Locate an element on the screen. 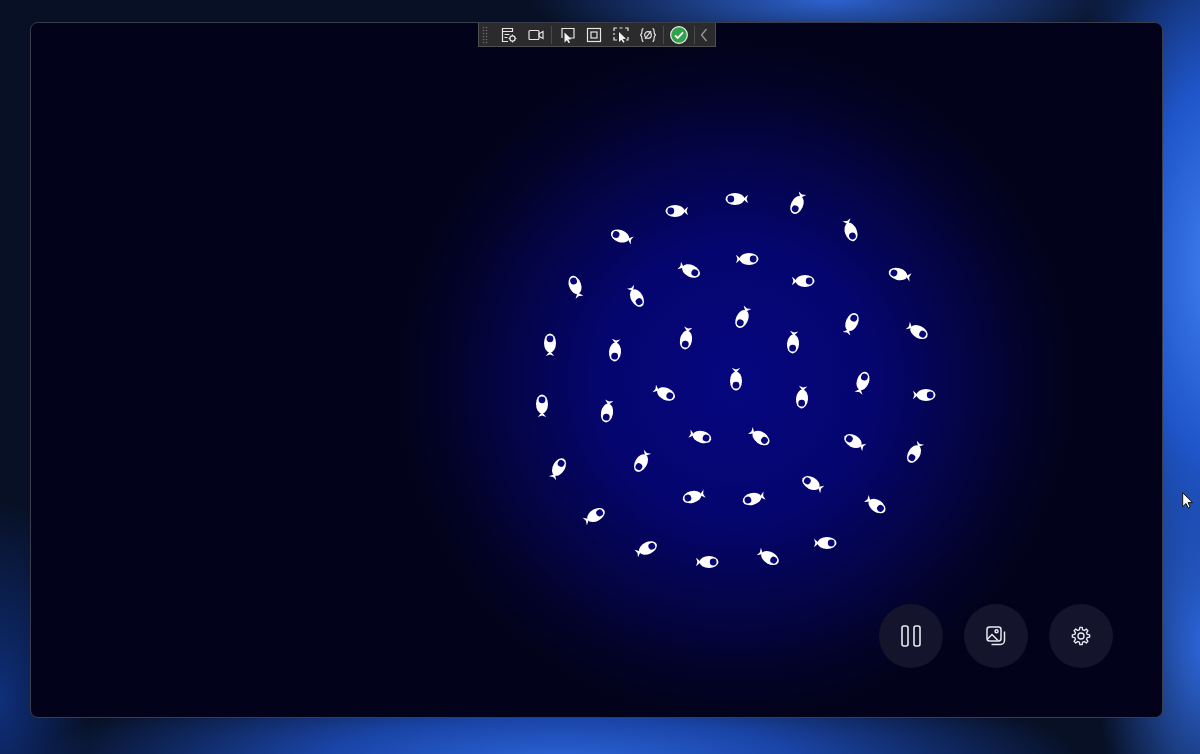  chevron-left-icon is located at coordinates (703, 34).